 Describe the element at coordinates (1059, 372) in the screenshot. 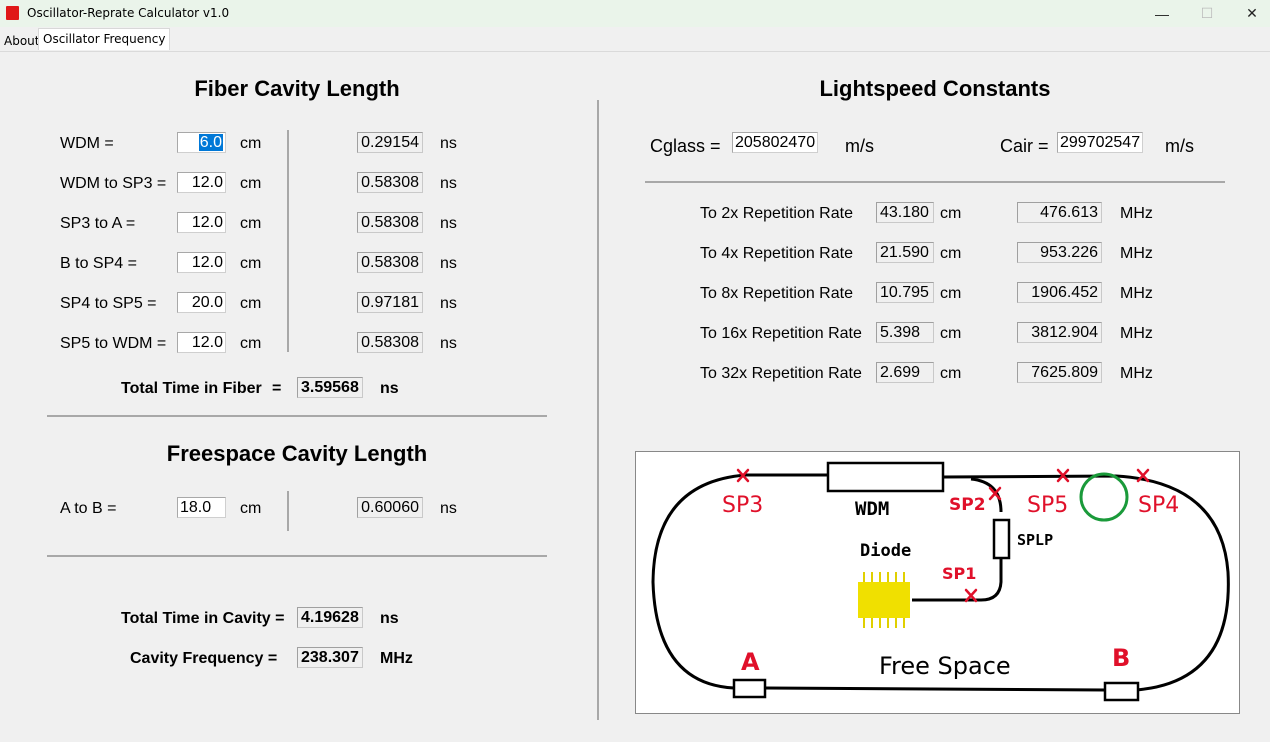

I see `reprate-frequency-field: 7625.809` at that location.